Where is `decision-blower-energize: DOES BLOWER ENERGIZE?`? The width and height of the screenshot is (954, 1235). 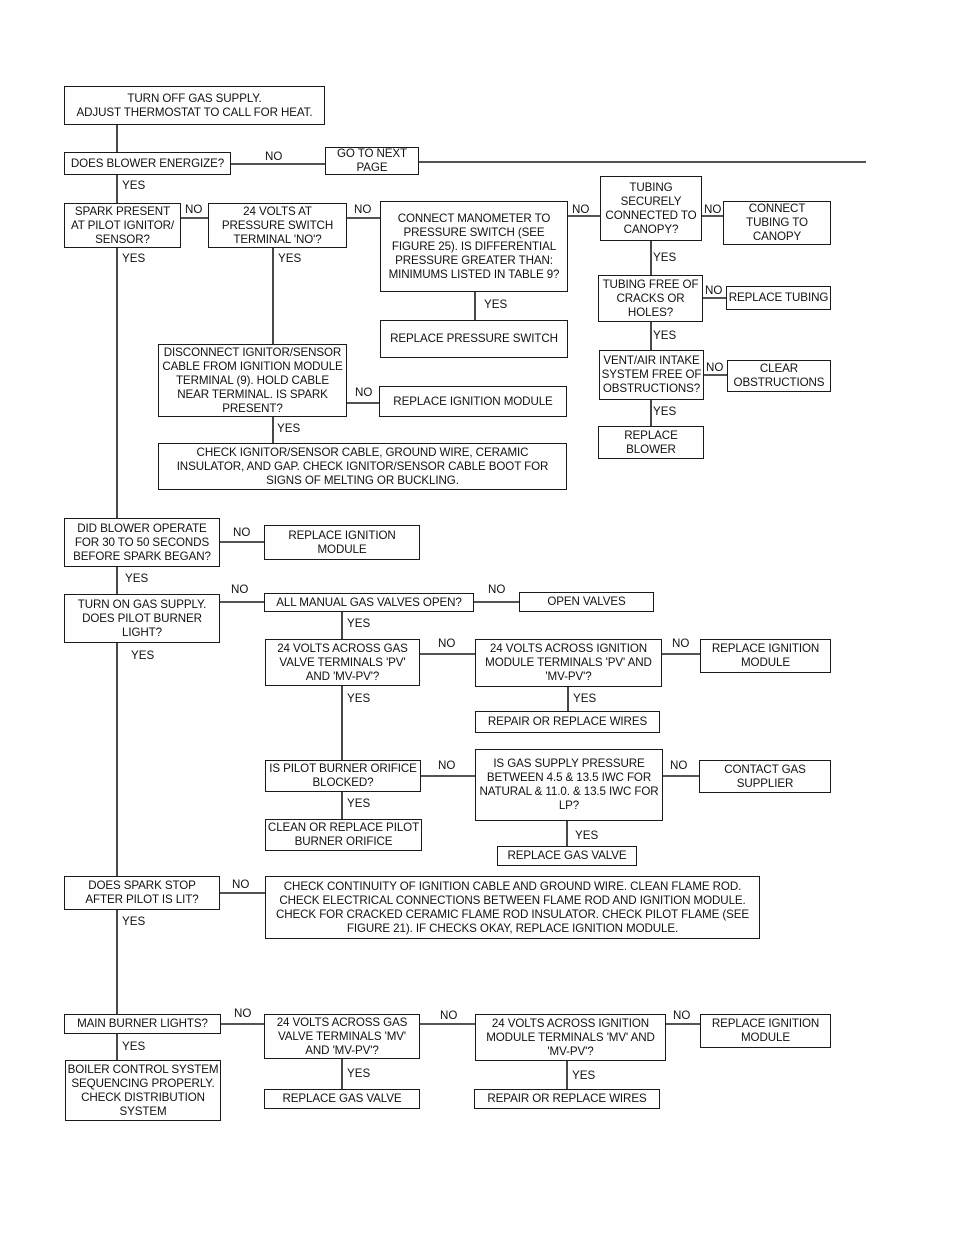
decision-blower-energize: DOES BLOWER ENERGIZE? is located at coordinates (147, 163).